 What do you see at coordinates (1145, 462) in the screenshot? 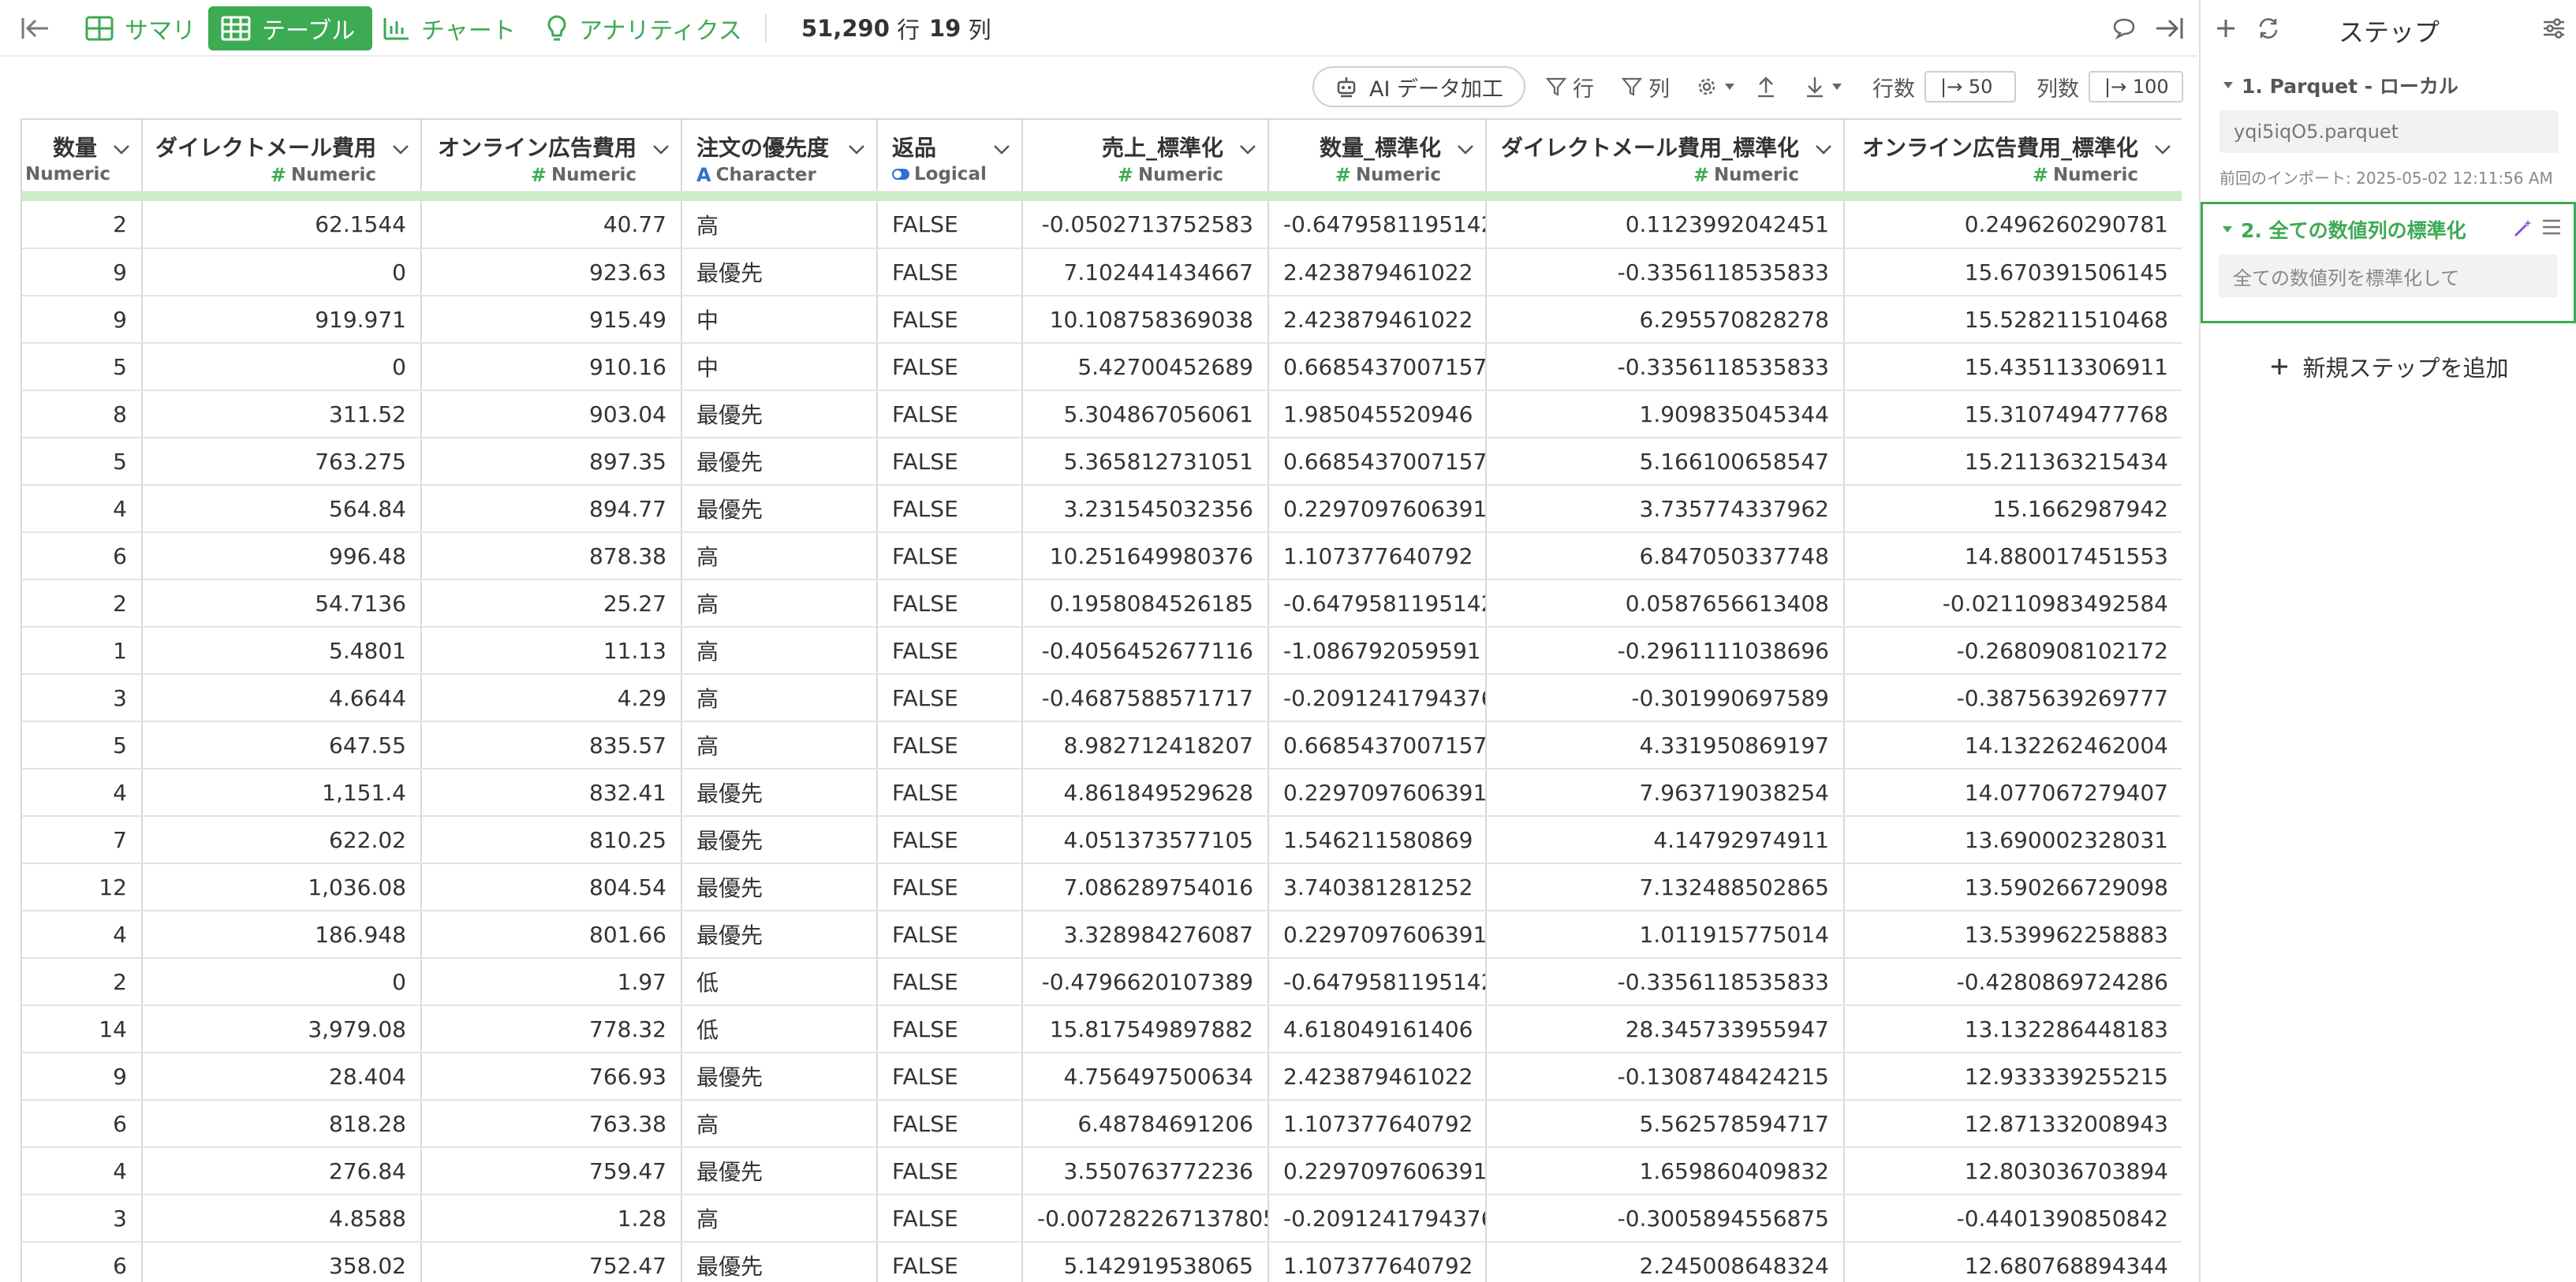
I see `table-cell: 5.365812731051` at bounding box center [1145, 462].